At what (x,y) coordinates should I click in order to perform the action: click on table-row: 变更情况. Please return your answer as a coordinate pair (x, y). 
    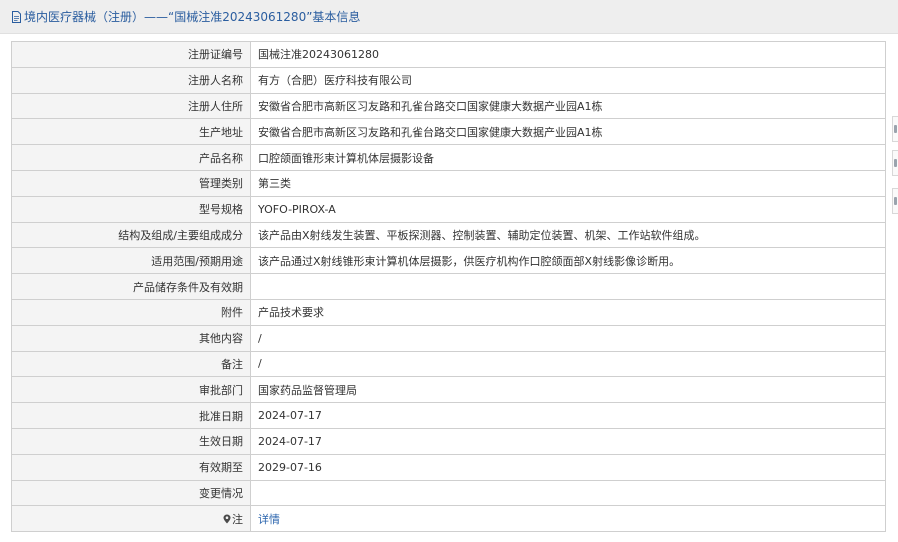
    Looking at the image, I should click on (448, 493).